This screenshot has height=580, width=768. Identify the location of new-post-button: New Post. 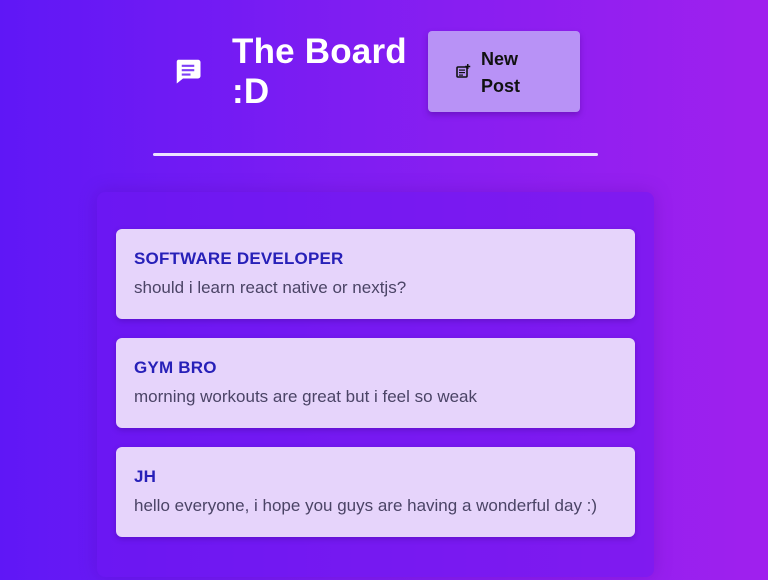
(504, 71).